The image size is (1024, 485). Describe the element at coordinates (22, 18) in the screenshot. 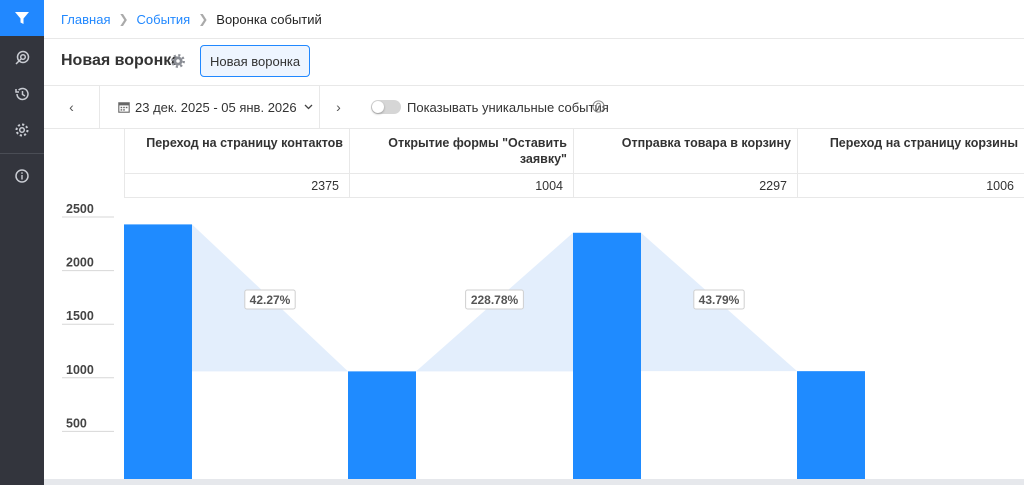

I see `funnel-icon` at that location.